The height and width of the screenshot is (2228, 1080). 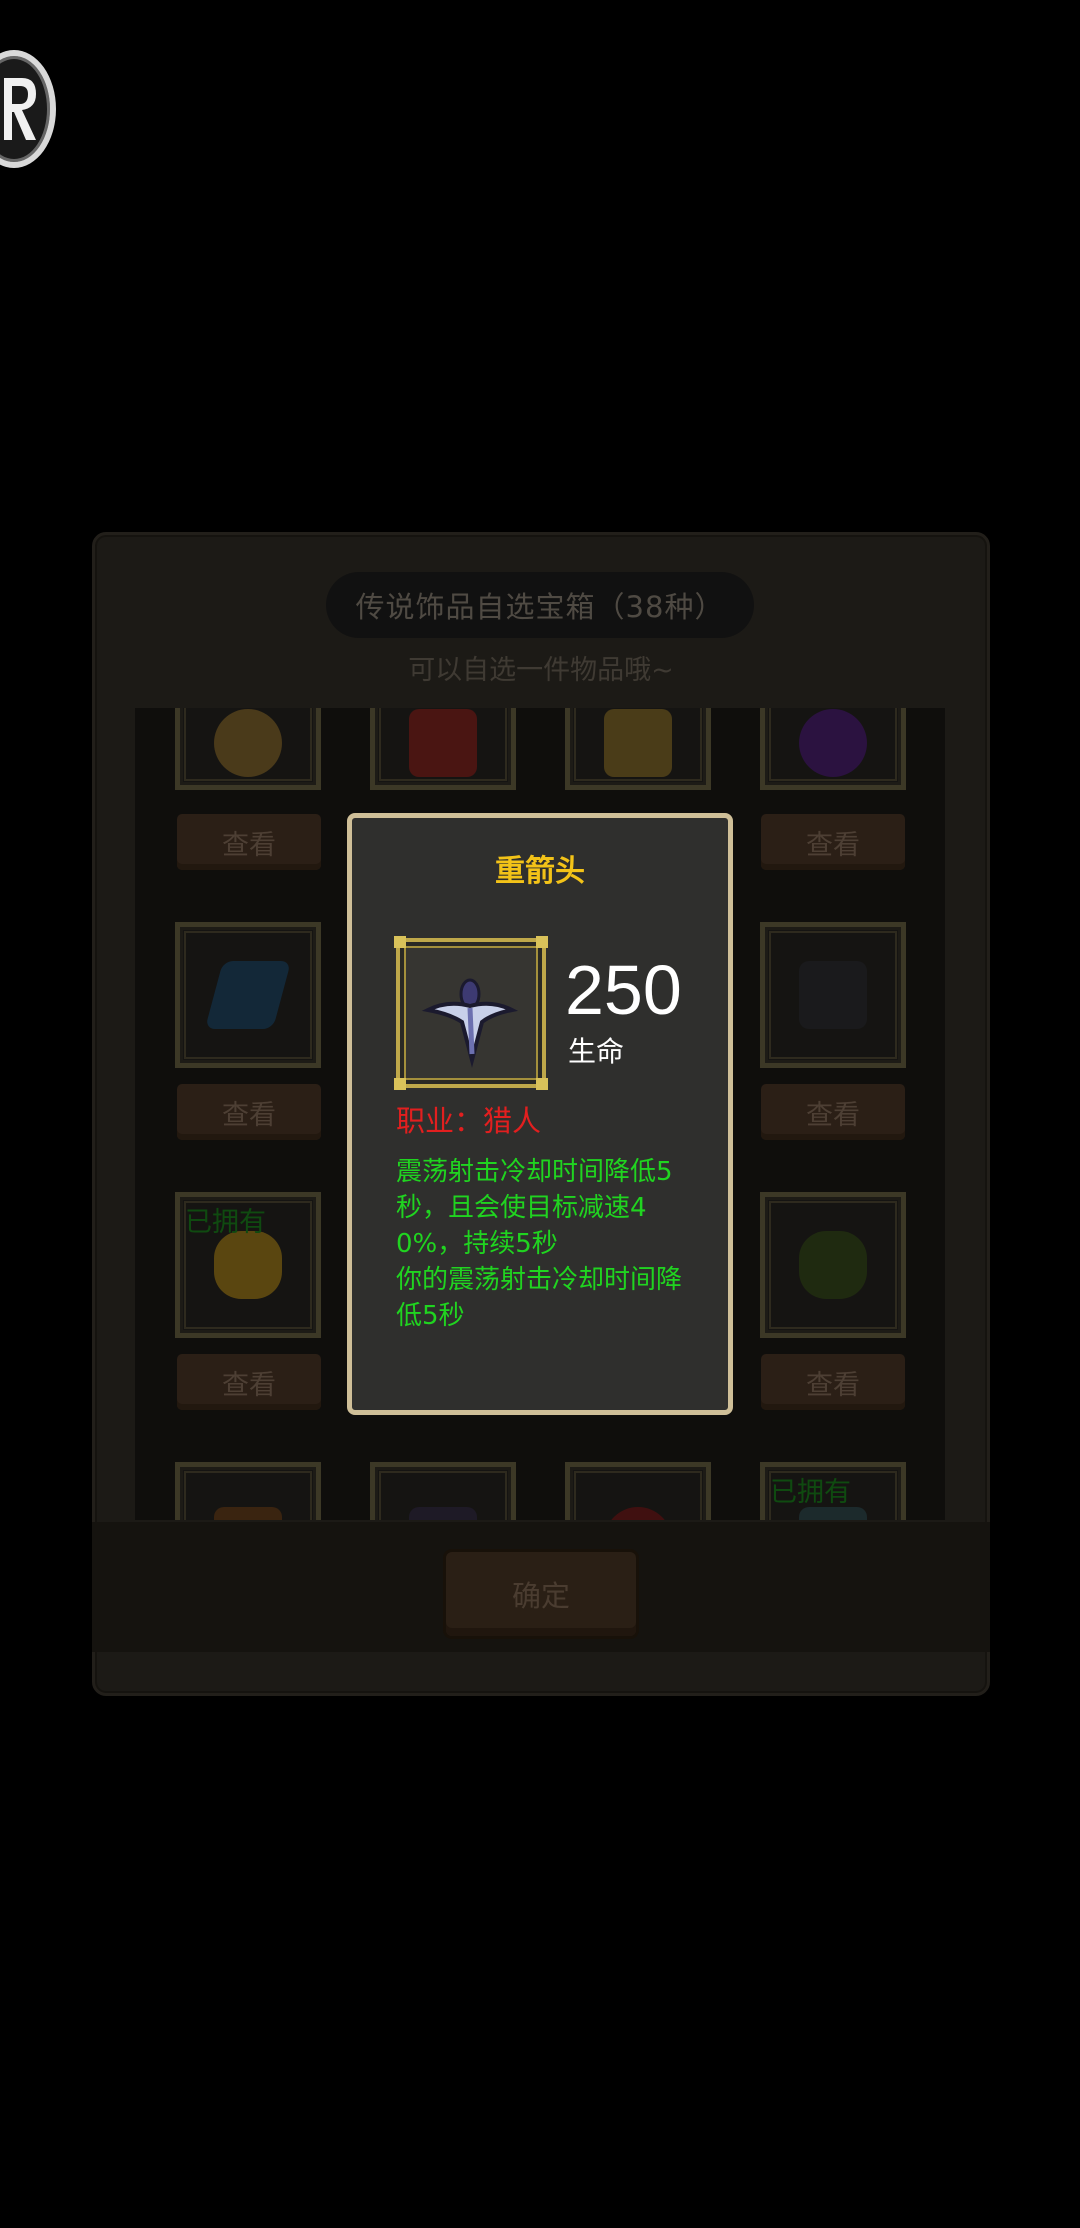 I want to click on item-slot-purple-gem, so click(x=833, y=749).